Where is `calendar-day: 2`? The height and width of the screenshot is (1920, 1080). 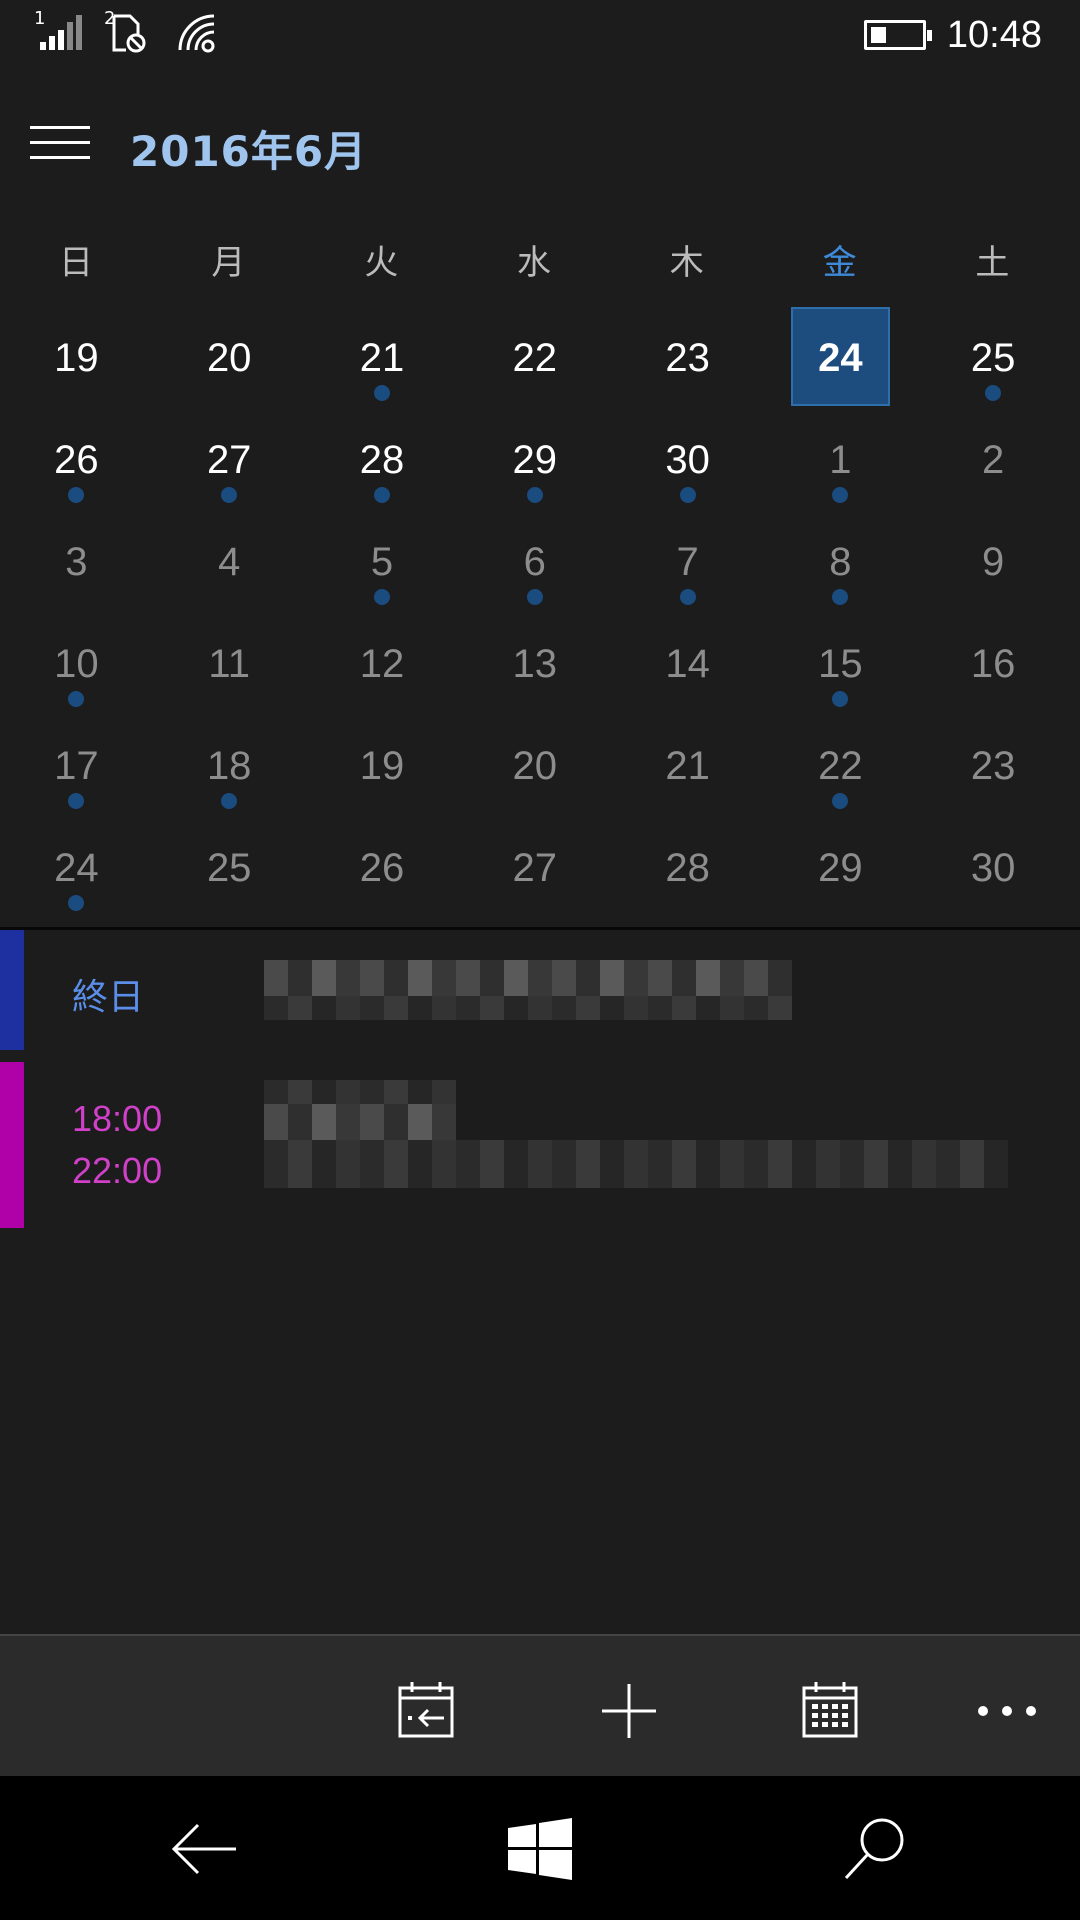 calendar-day: 2 is located at coordinates (993, 455).